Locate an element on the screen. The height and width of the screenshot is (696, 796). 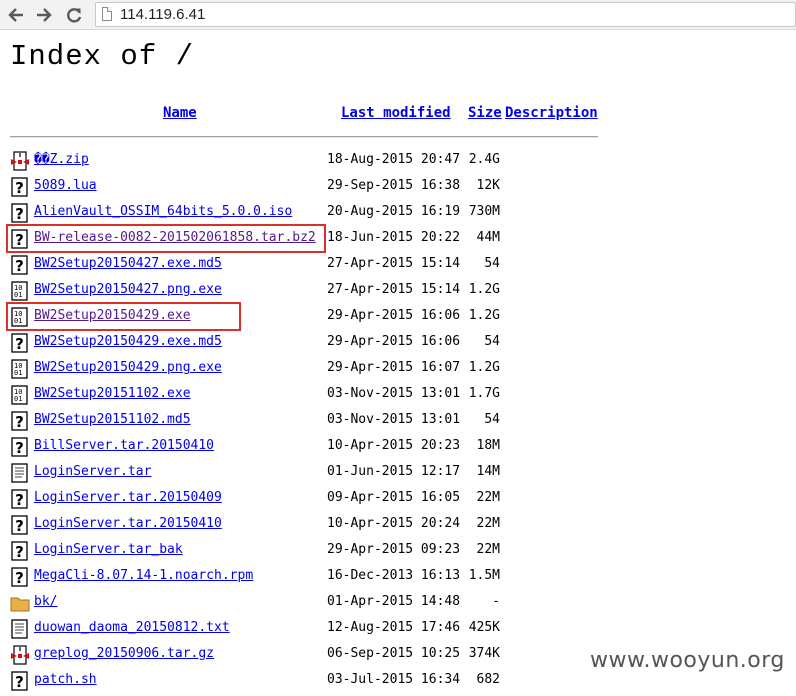
reload-button is located at coordinates (74, 15).